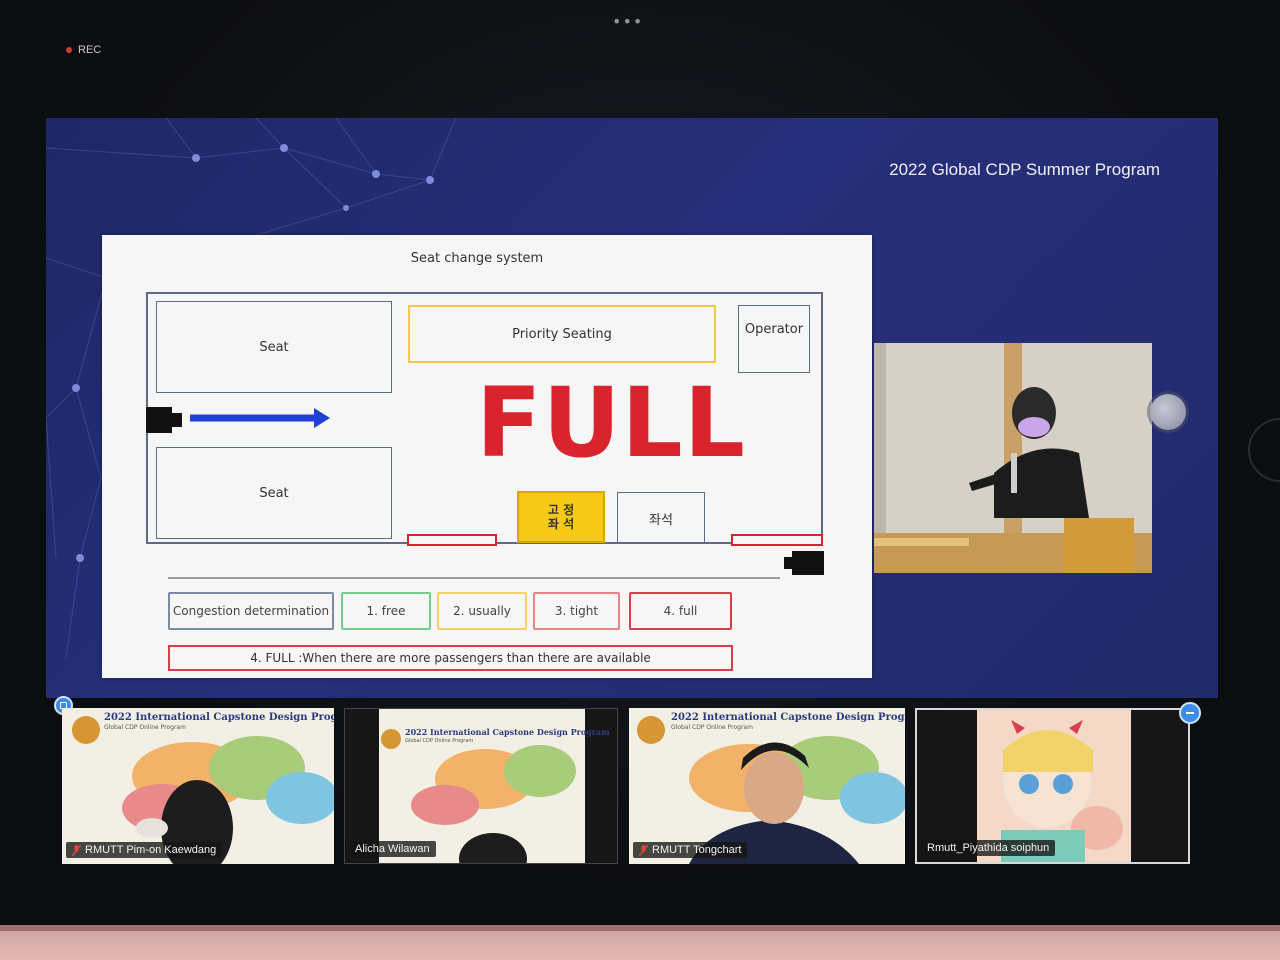 Image resolution: width=1280 pixels, height=960 pixels. I want to click on participant-name-label: RMUTT Tongchart, so click(690, 850).